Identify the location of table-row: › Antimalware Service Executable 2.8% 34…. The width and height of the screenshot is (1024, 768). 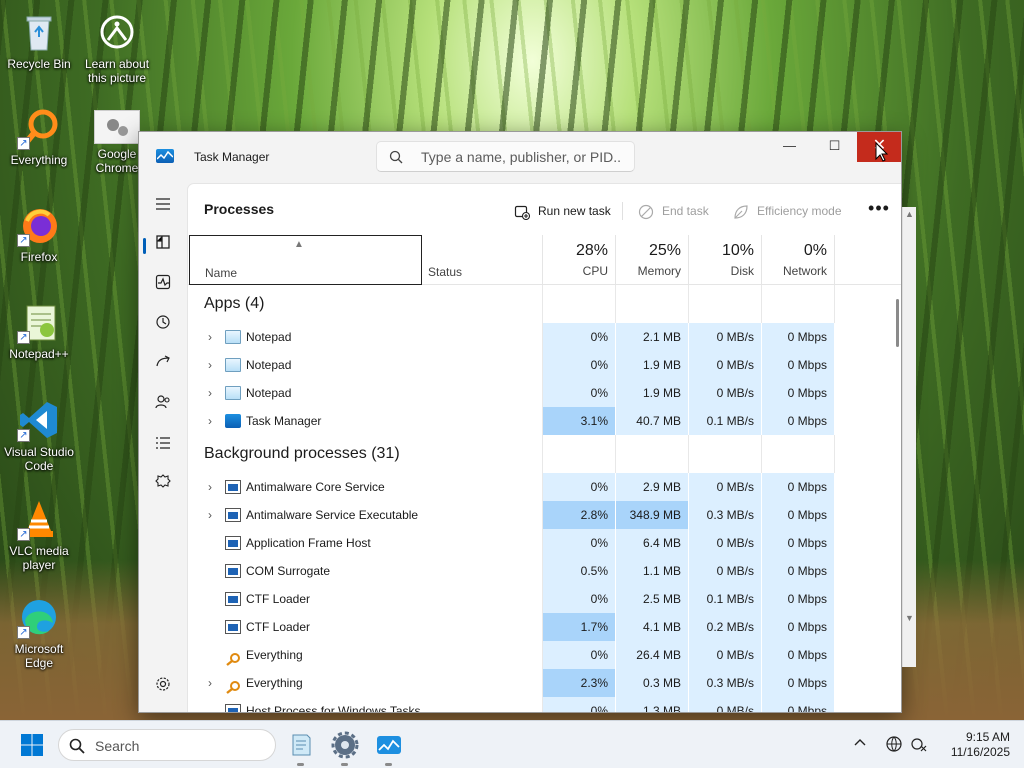
(540, 515).